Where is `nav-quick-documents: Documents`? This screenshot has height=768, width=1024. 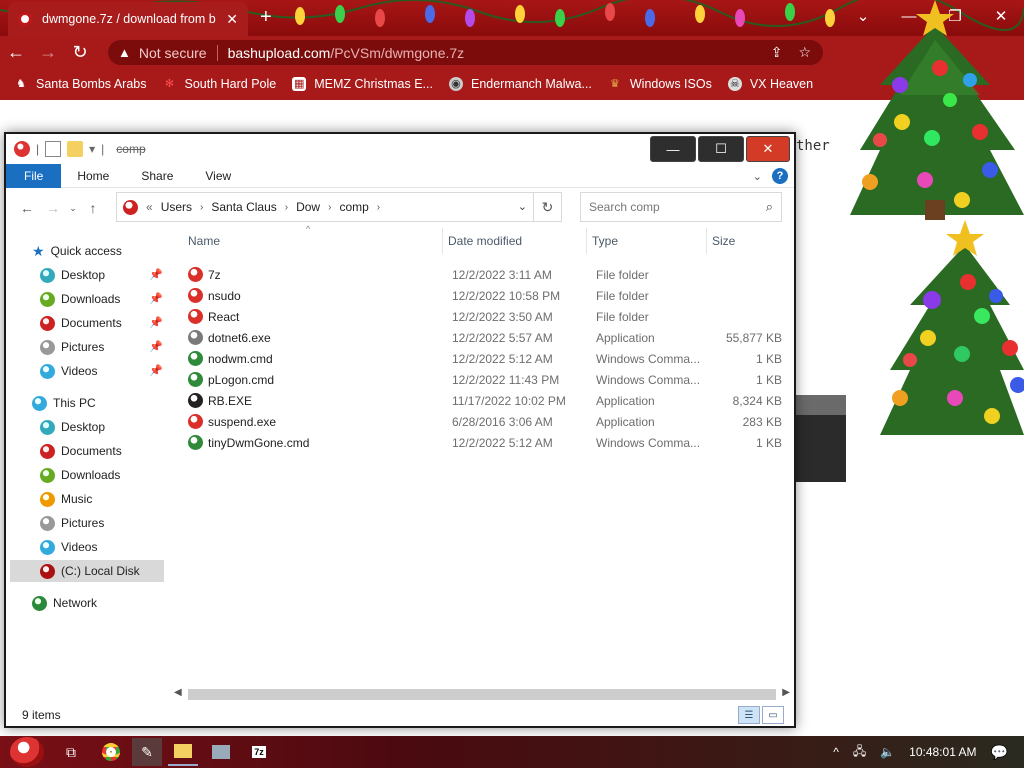
nav-quick-documents: Documents is located at coordinates (81, 323).